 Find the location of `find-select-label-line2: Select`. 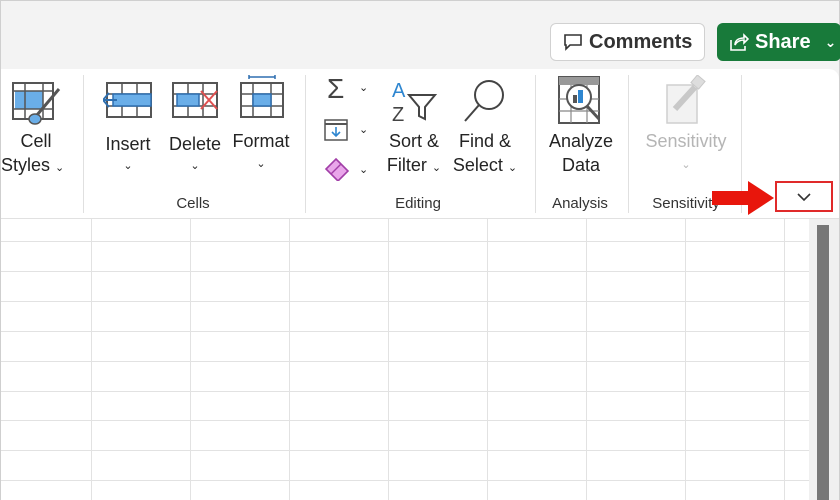

find-select-label-line2: Select is located at coordinates (477, 165).